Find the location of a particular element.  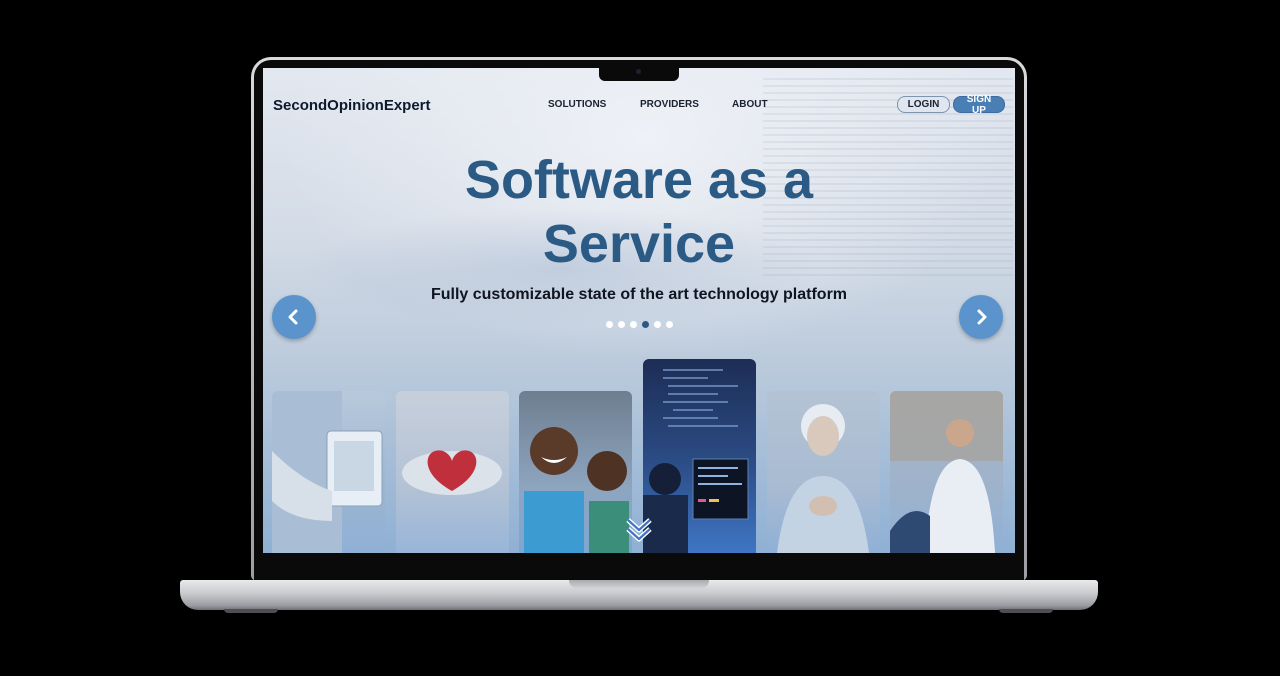

carousel-card-doctor-tablet is located at coordinates (328, 472).